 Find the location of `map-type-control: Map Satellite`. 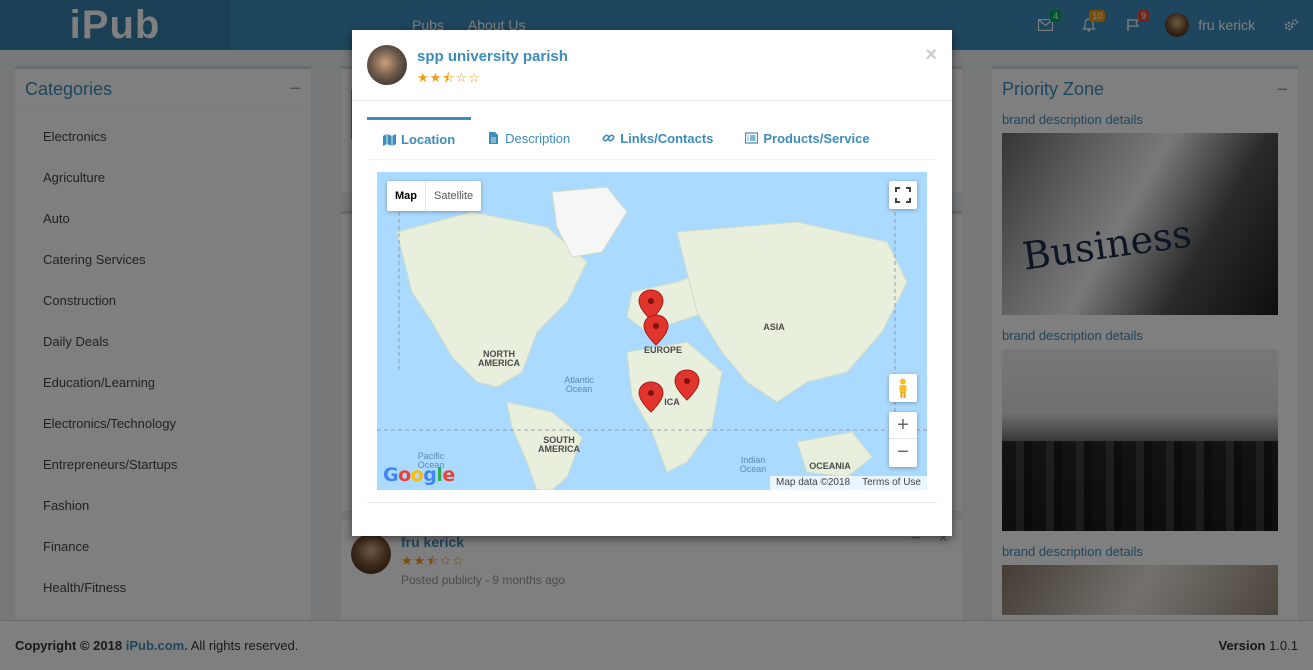

map-type-control: Map Satellite is located at coordinates (434, 196).